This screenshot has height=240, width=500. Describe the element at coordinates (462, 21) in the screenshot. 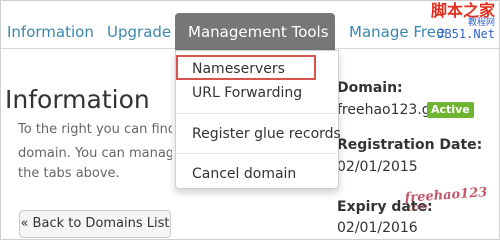

I see `watermark-top: 脚本之家 教程网 JB51.Net` at that location.